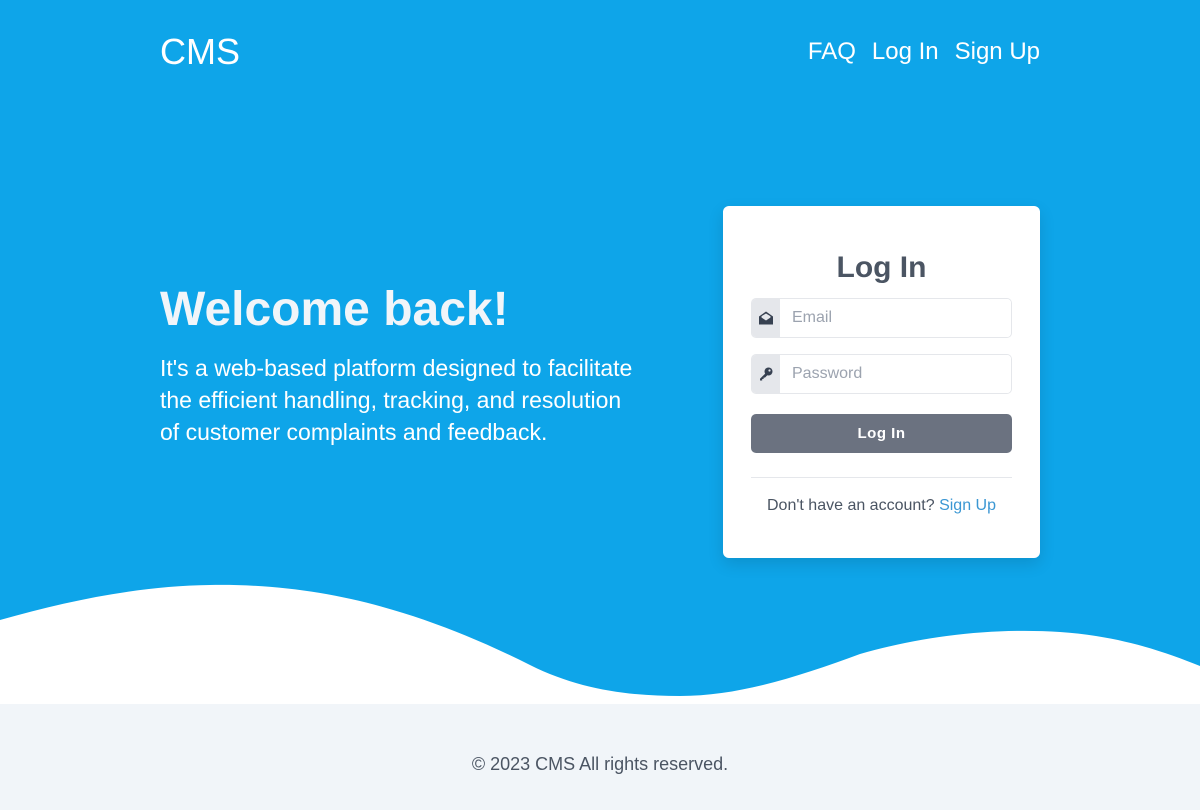 The image size is (1200, 810). I want to click on card-divider, so click(881, 477).